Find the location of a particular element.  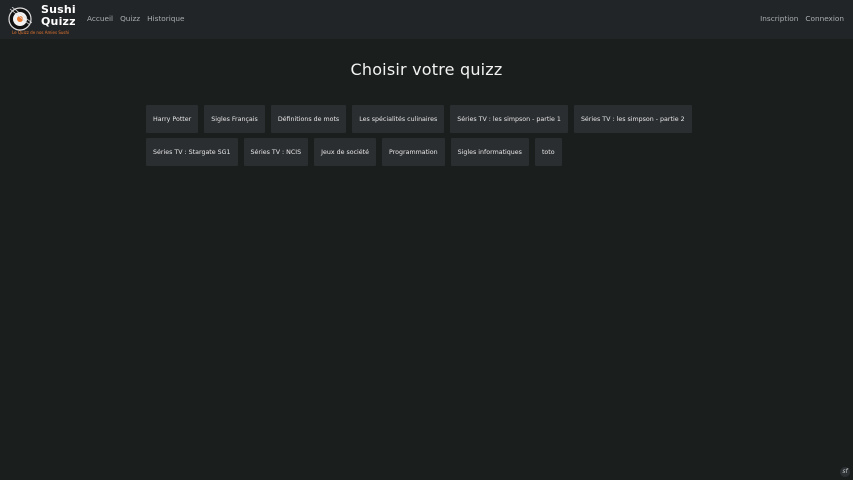

quiz-button-jeux-de-societe: Jeux de société is located at coordinates (345, 152).